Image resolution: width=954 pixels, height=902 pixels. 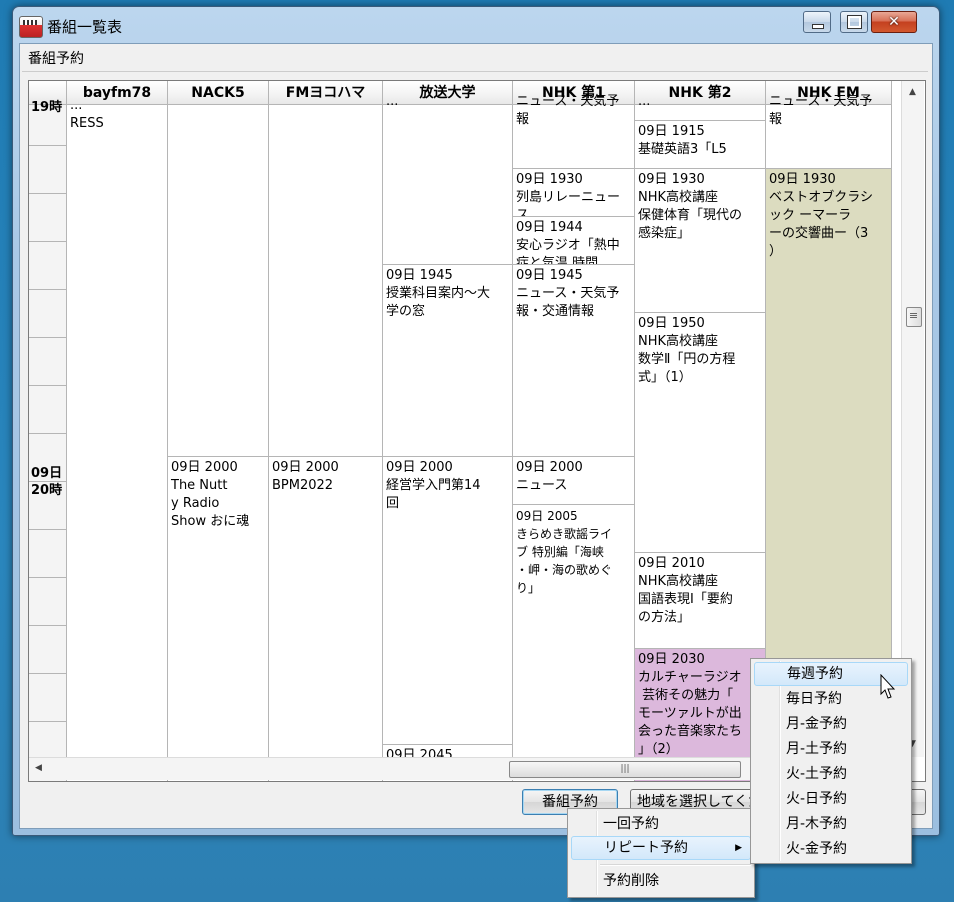 What do you see at coordinates (573, 481) in the screenshot?
I see `program-cell: 09日 2000 ニュース` at bounding box center [573, 481].